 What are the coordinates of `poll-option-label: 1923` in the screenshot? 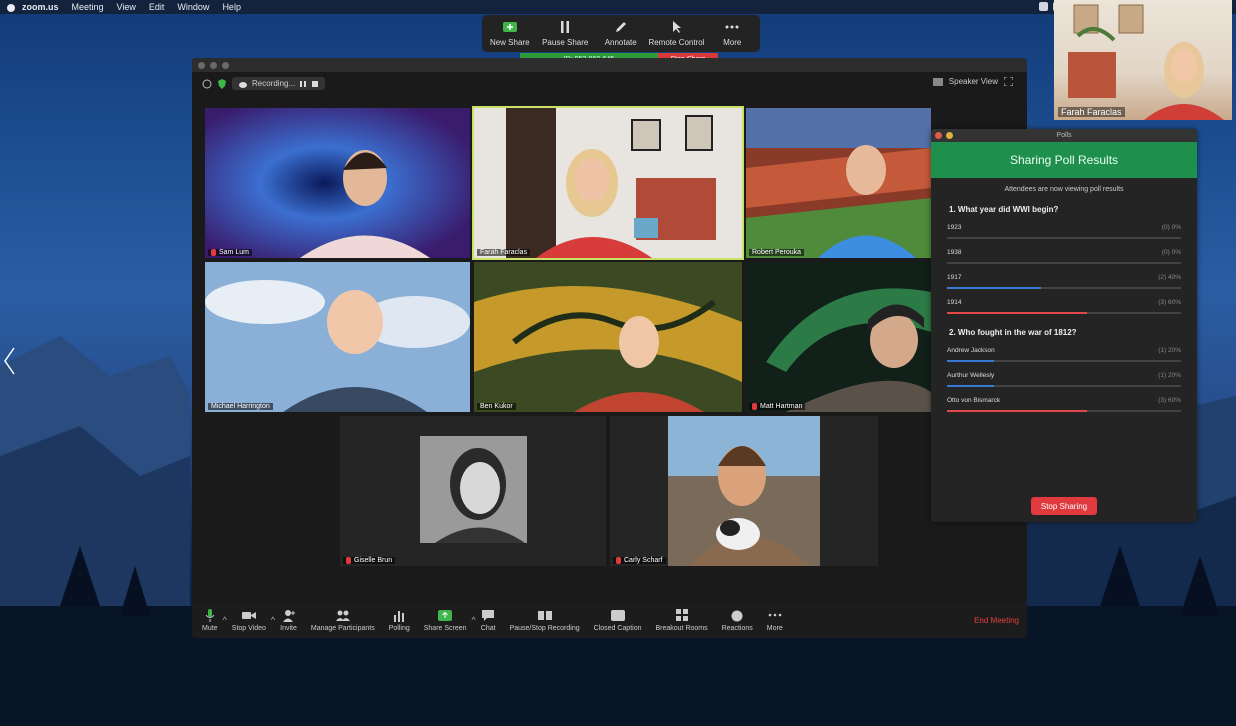 It's located at (954, 227).